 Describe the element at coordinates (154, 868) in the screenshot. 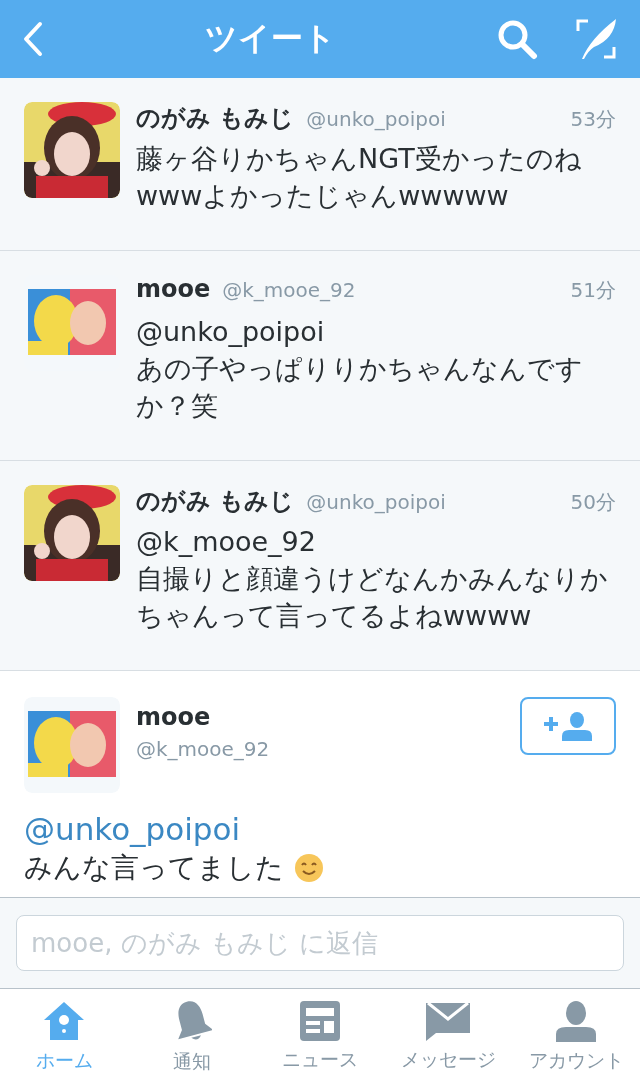

I see `tweet-text: みんな言ってました` at that location.